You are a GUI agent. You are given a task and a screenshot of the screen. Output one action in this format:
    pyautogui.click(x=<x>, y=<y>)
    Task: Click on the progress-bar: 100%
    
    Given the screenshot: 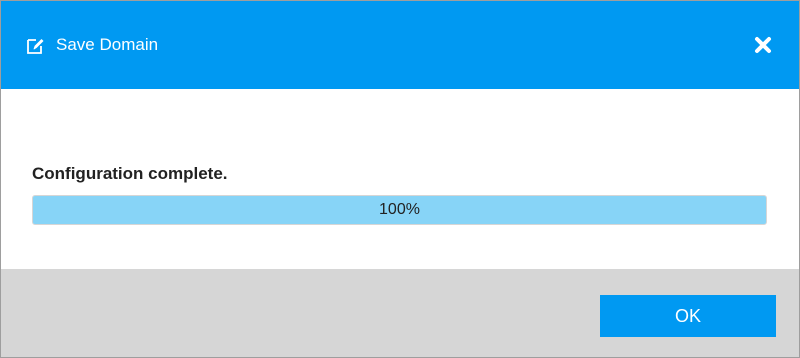 What is the action you would take?
    pyautogui.click(x=399, y=210)
    